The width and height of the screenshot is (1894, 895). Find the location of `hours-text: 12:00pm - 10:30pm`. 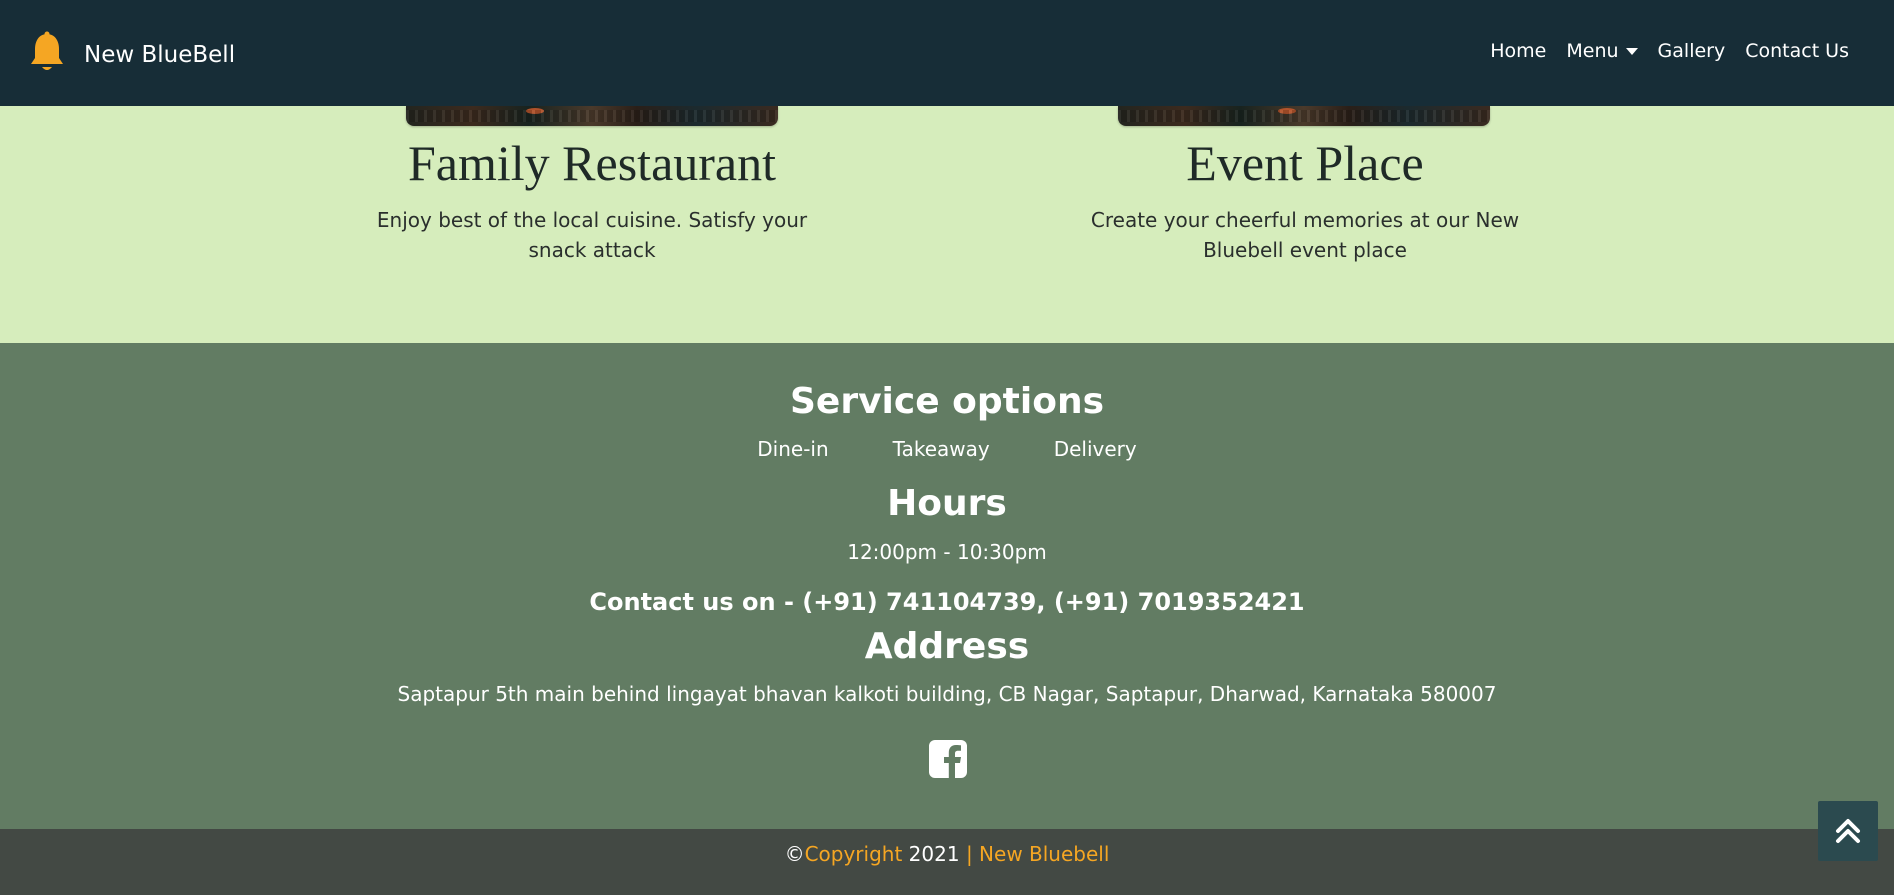

hours-text: 12:00pm - 10:30pm is located at coordinates (947, 552).